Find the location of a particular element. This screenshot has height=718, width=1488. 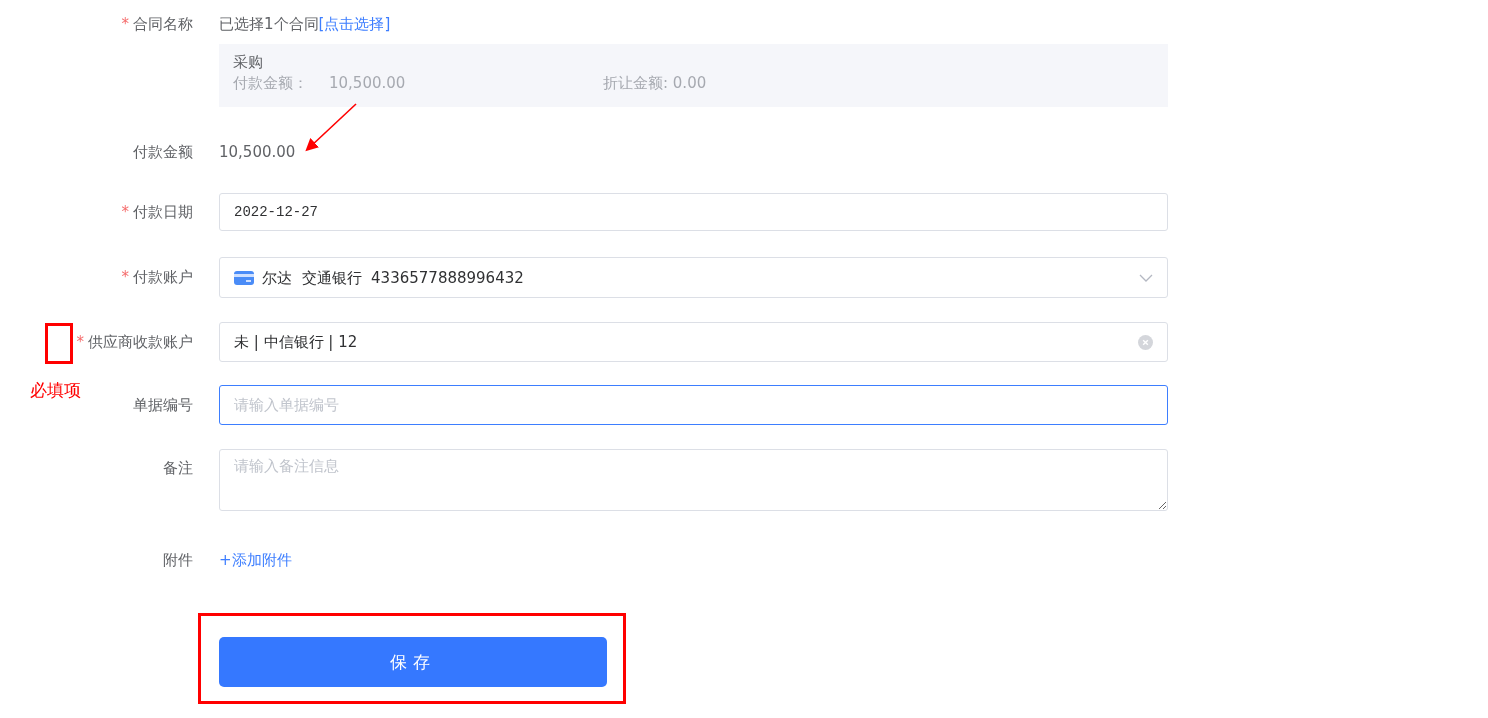

field-label: 单据编号 is located at coordinates (163, 405).